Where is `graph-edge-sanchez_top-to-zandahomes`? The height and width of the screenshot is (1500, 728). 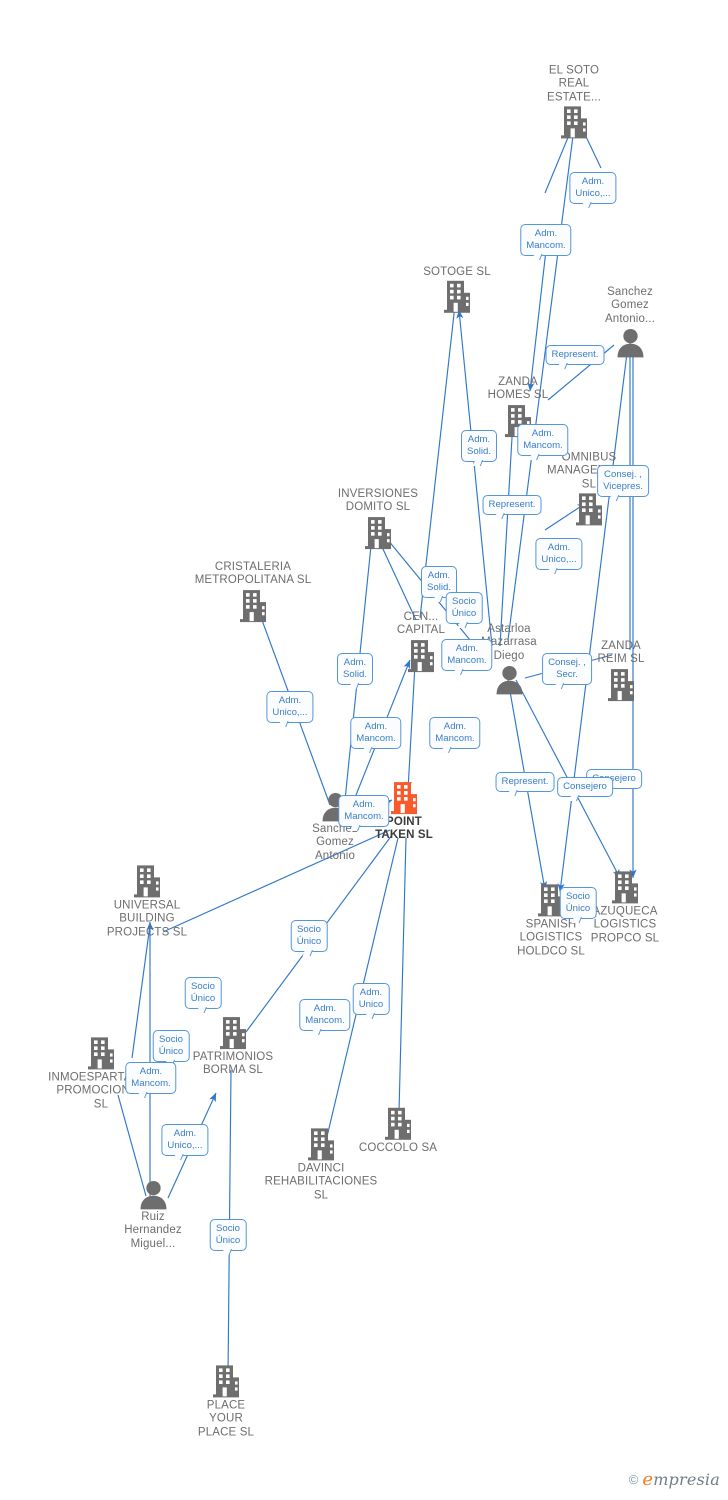 graph-edge-sanchez_top-to-zandahomes is located at coordinates (537, 320).